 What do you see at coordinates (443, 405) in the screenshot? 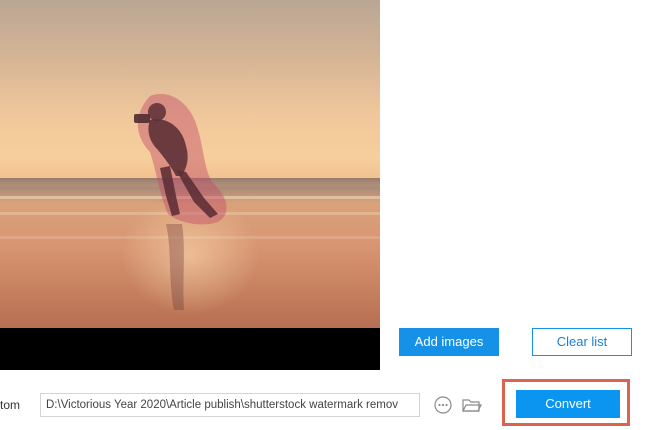
I see `ellipsis-circle-icon` at bounding box center [443, 405].